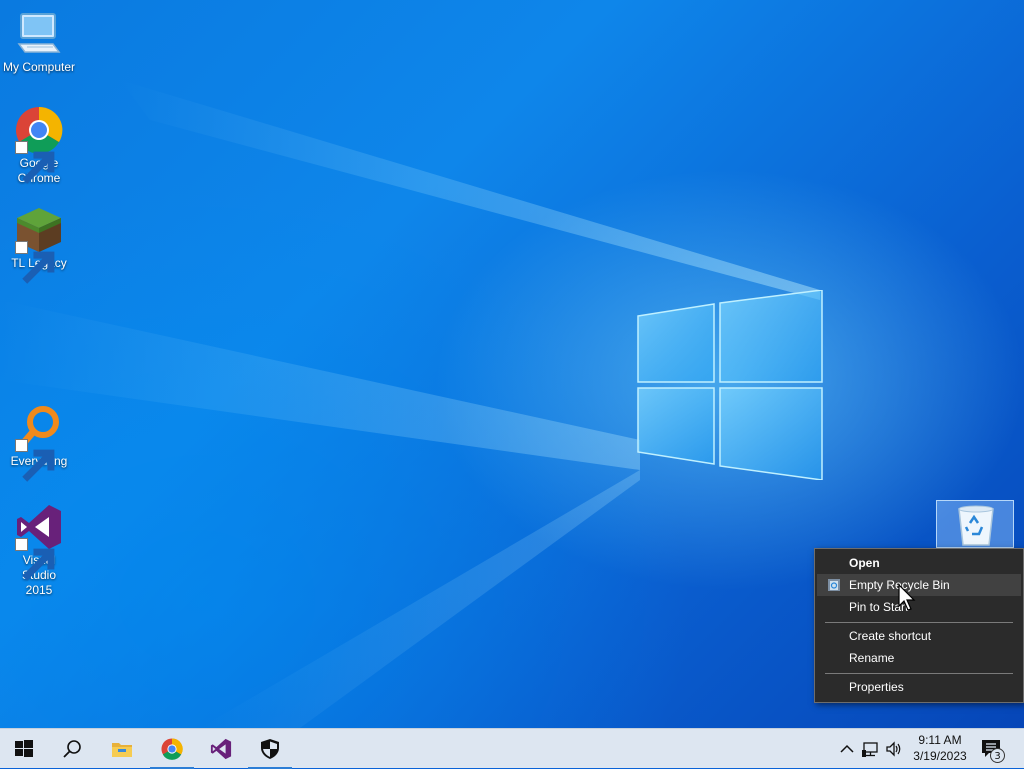 The image size is (1024, 769). I want to click on desktop-icon-recycle-bin, so click(975, 524).